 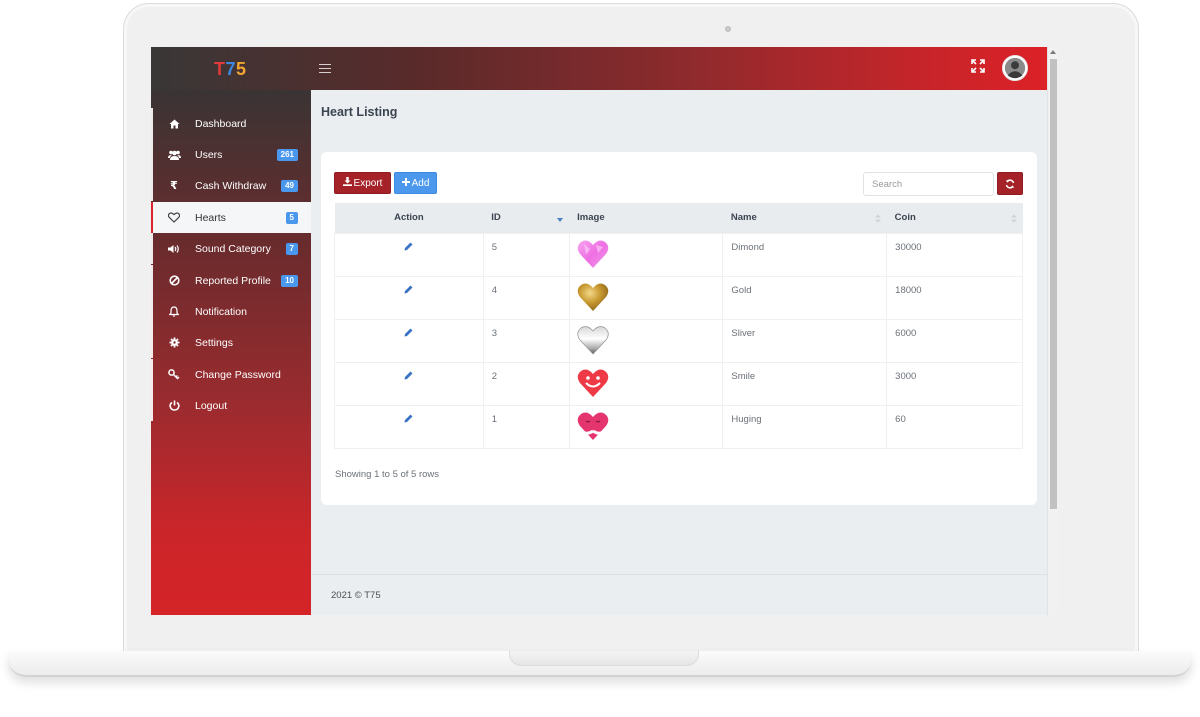 I want to click on name-cell: Gold, so click(x=804, y=297).